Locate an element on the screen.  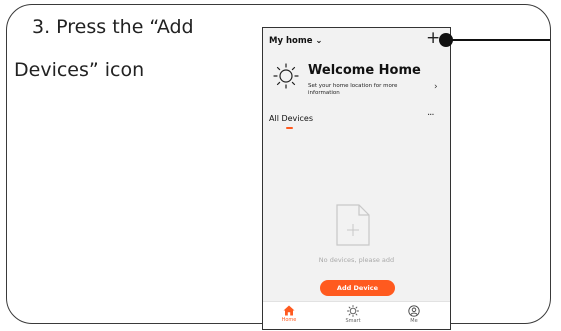
more-icon: ··· is located at coordinates (430, 115).